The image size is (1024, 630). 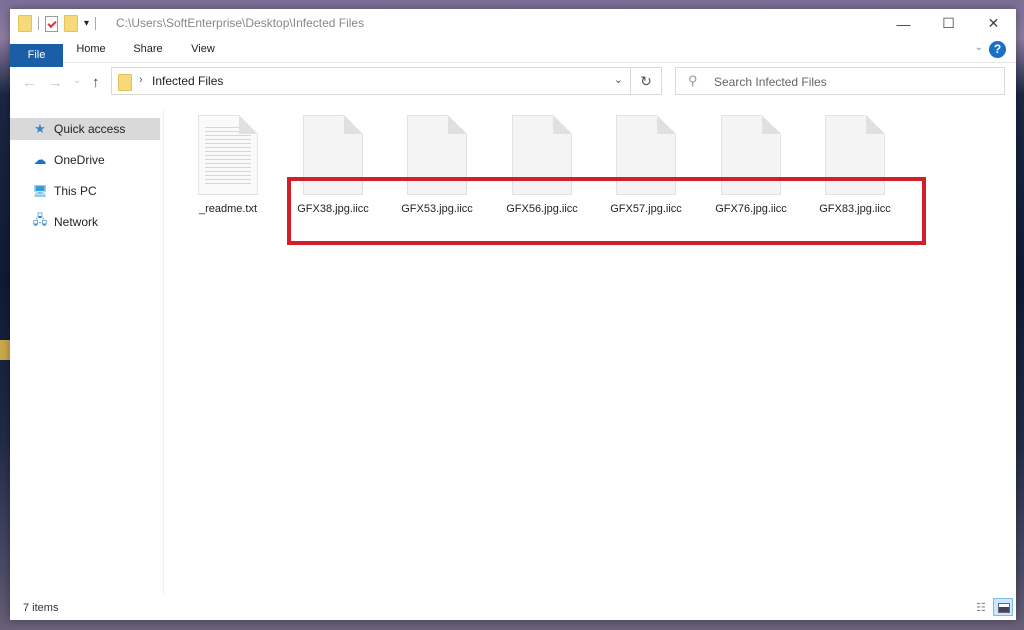 What do you see at coordinates (40, 191) in the screenshot?
I see `computer-icon: 🖥` at bounding box center [40, 191].